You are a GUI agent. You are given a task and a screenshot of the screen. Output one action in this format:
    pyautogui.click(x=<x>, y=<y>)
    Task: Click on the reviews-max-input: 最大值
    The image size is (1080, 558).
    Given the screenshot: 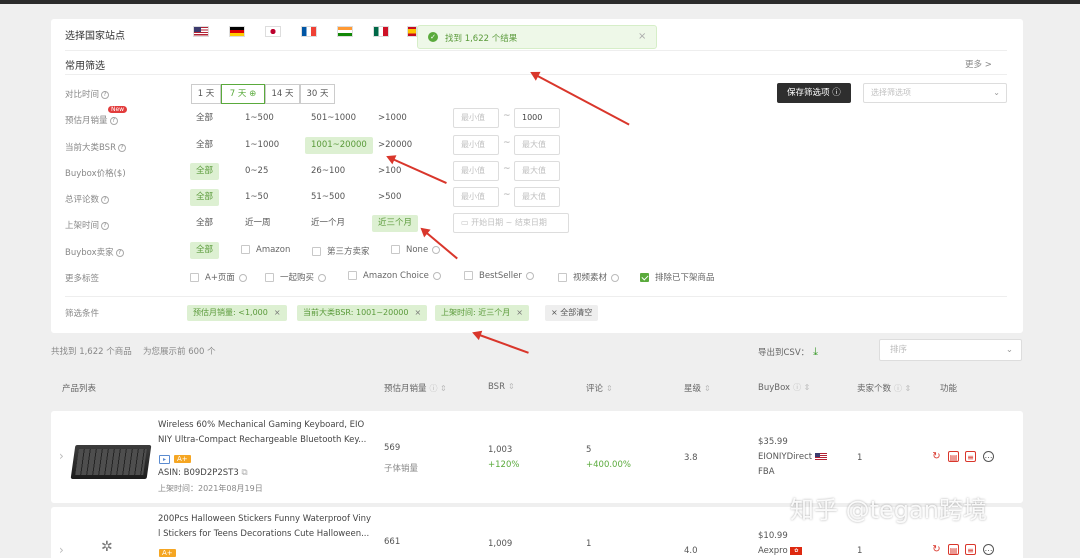 What is the action you would take?
    pyautogui.click(x=537, y=197)
    